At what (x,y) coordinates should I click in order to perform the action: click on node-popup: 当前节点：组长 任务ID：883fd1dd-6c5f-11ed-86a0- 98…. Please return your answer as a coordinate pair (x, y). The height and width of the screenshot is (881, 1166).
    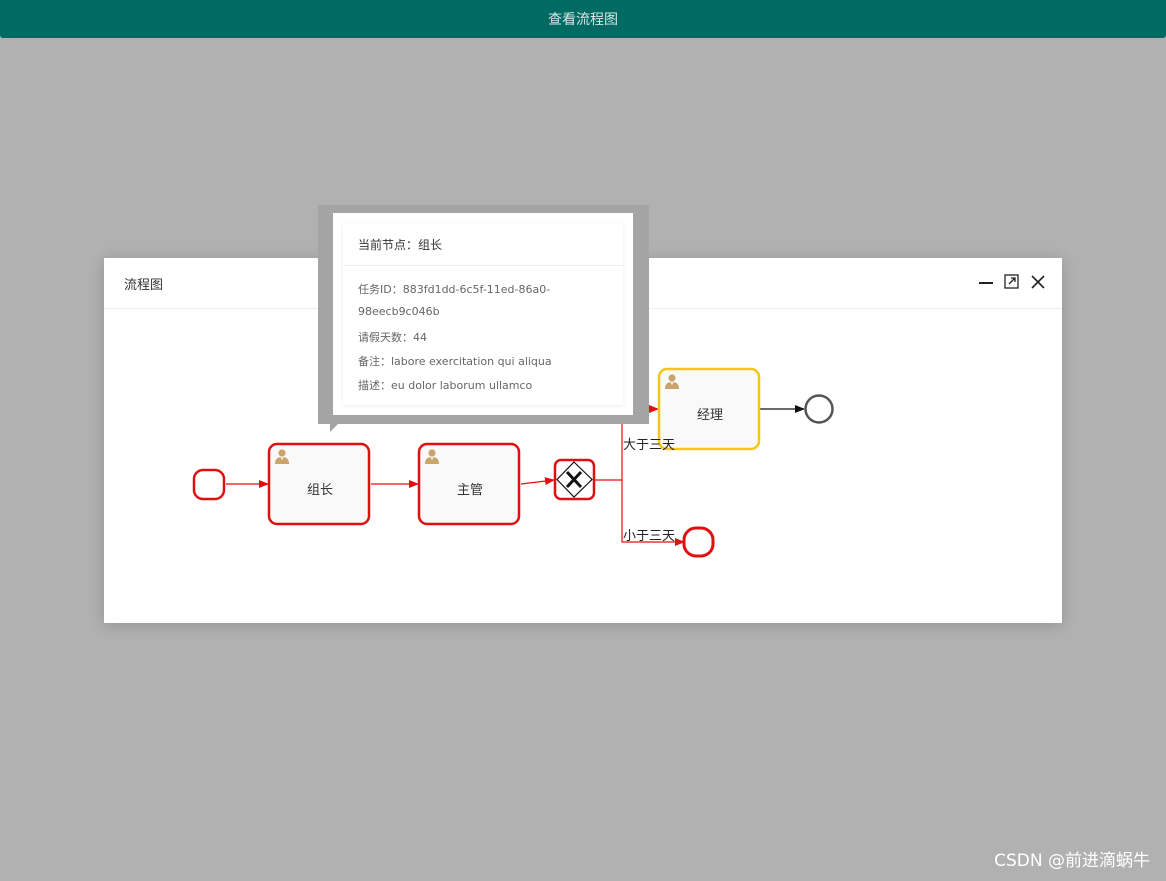
    Looking at the image, I should click on (483, 314).